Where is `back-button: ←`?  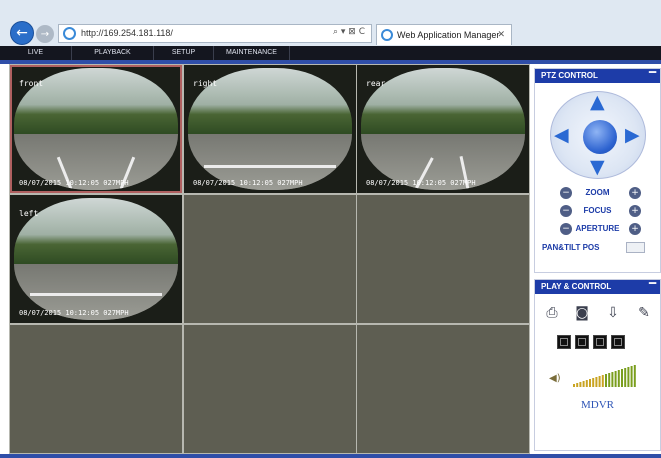
back-button: ← is located at coordinates (22, 33).